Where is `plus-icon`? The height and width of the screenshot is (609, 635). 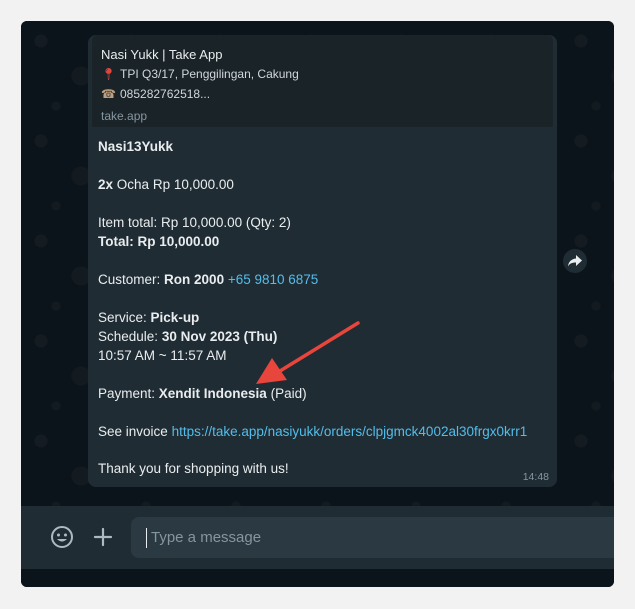 plus-icon is located at coordinates (103, 537).